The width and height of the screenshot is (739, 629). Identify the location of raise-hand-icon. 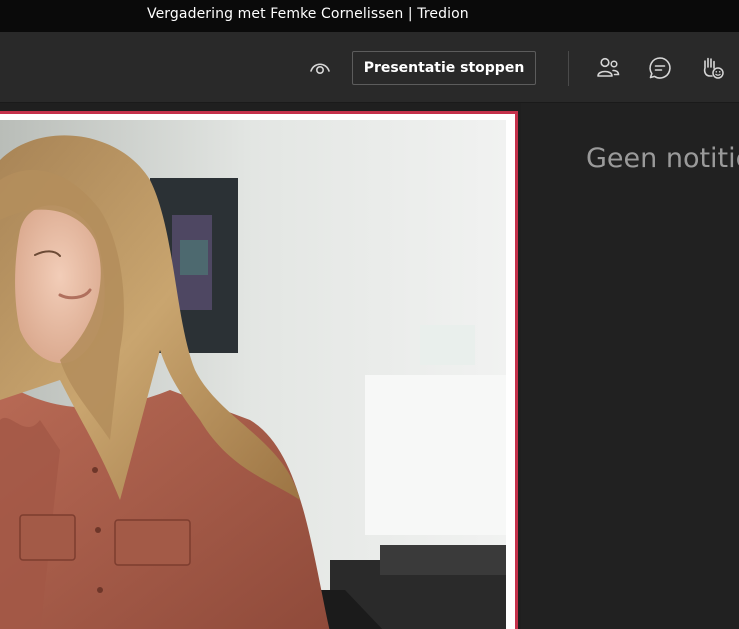
(712, 68).